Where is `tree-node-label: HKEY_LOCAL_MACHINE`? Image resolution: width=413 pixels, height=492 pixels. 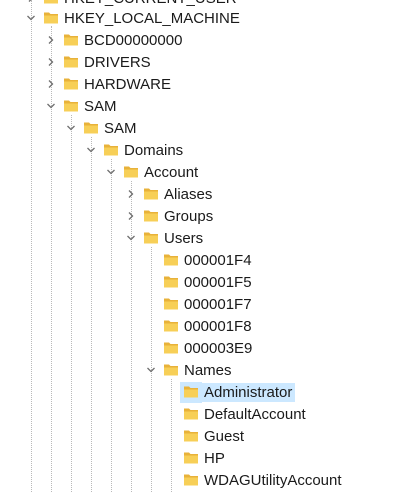
tree-node-label: HKEY_LOCAL_MACHINE is located at coordinates (152, 18).